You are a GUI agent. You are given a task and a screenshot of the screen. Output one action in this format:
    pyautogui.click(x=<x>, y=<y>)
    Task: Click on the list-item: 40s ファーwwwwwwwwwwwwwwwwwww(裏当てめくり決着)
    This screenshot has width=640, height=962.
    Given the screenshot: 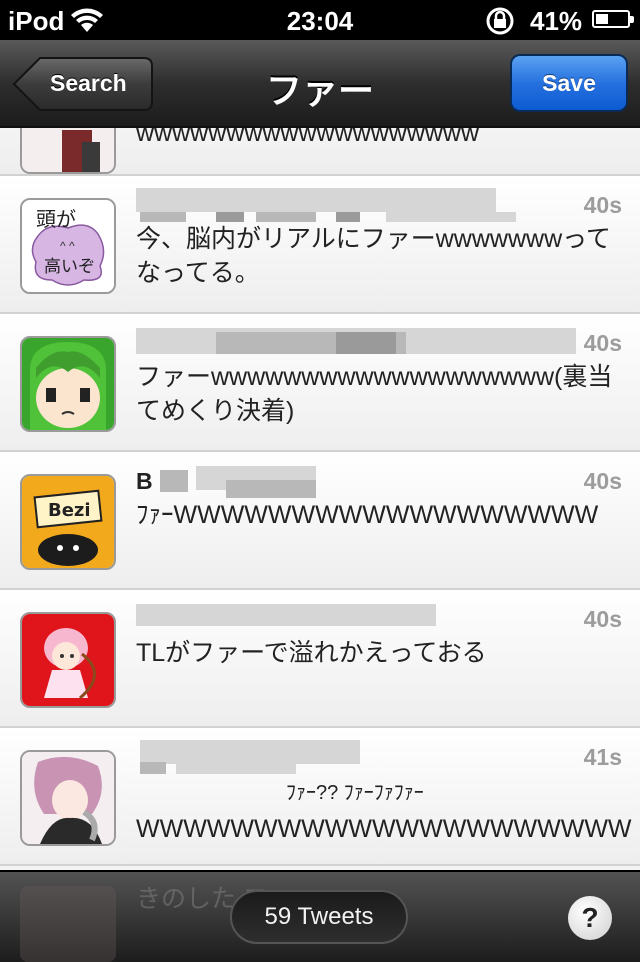 What is the action you would take?
    pyautogui.click(x=320, y=383)
    